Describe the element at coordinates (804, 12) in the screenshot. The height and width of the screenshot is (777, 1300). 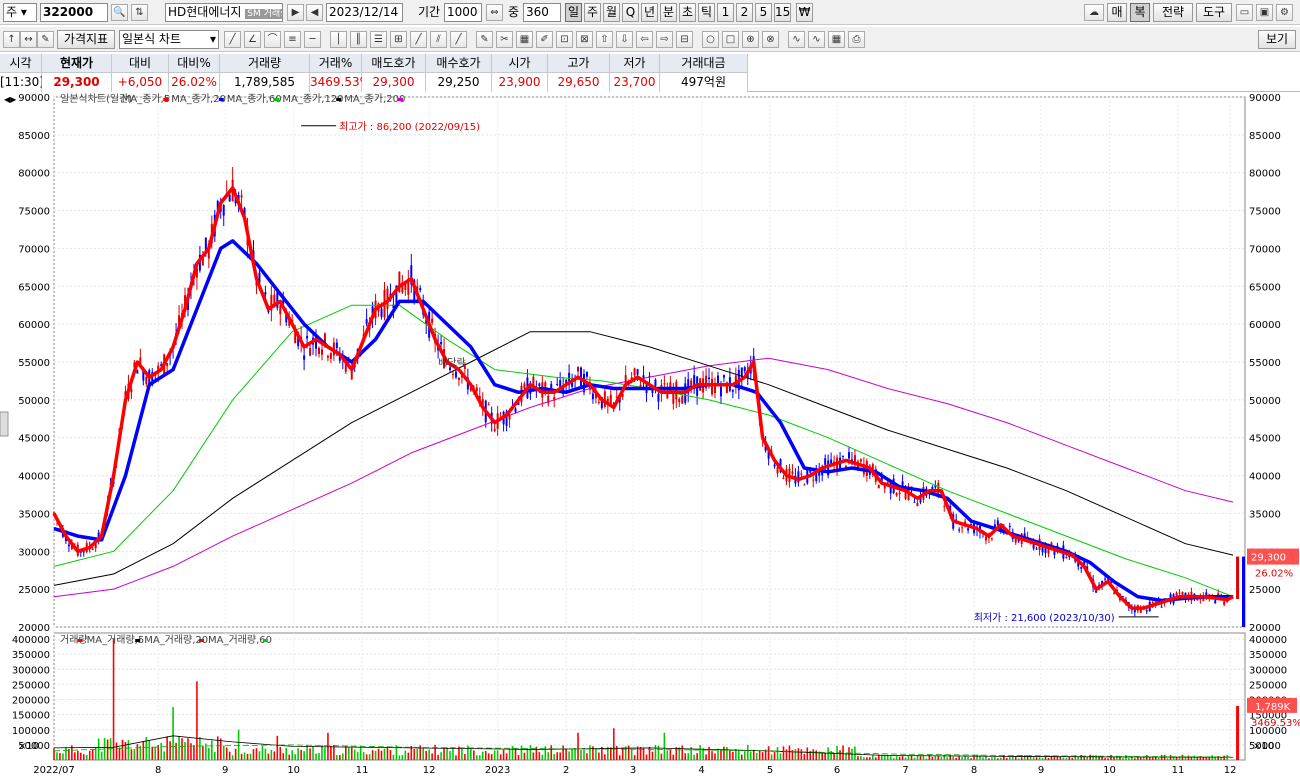
I see `interval-btn-12: ₩` at that location.